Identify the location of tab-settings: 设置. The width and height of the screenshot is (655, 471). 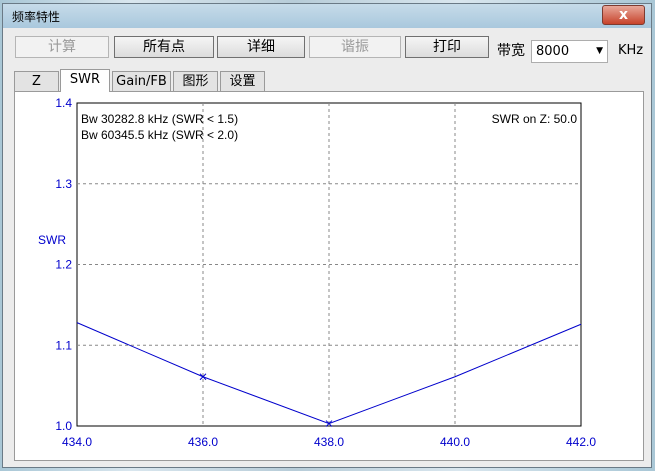
(242, 81).